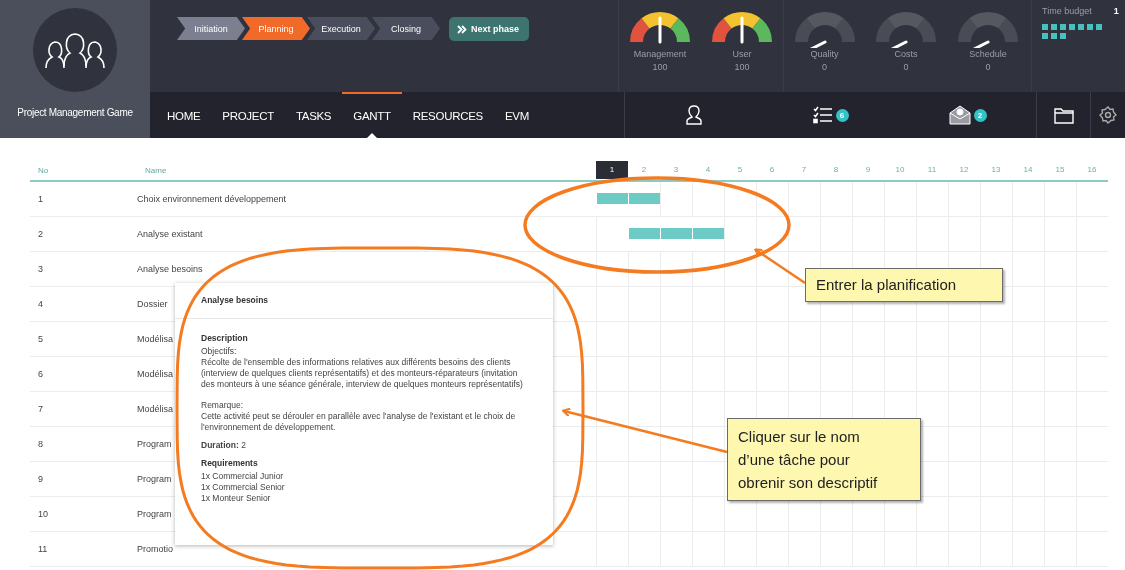 The width and height of the screenshot is (1125, 570). I want to click on table-cell-text: 2, so click(40, 234).